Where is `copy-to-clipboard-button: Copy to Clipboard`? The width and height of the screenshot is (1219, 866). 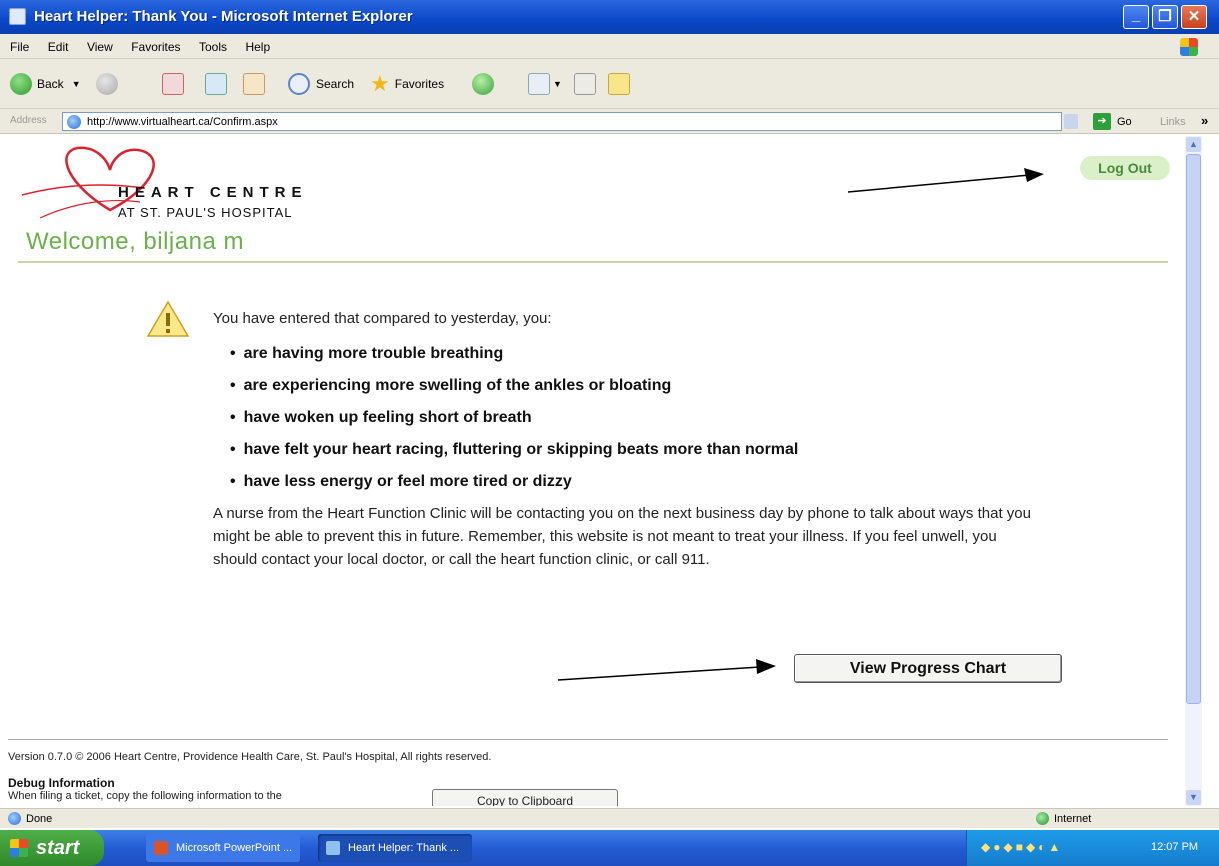
copy-to-clipboard-button: Copy to Clipboard is located at coordinates (525, 797).